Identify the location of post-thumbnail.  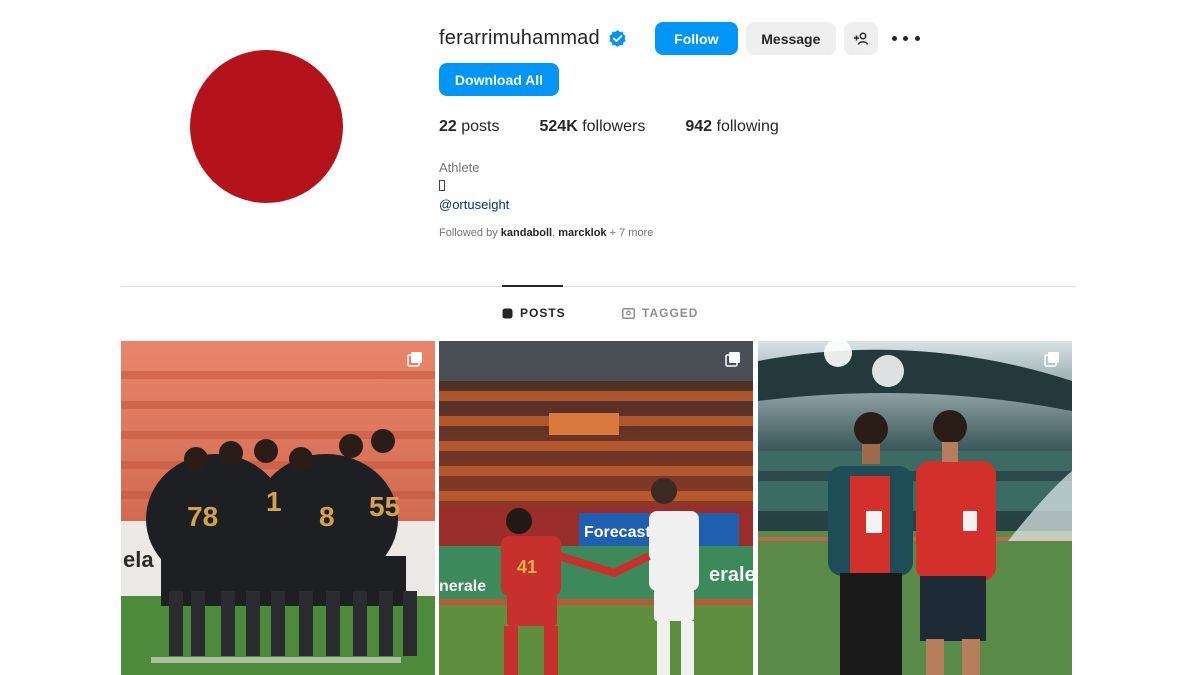
(915, 508).